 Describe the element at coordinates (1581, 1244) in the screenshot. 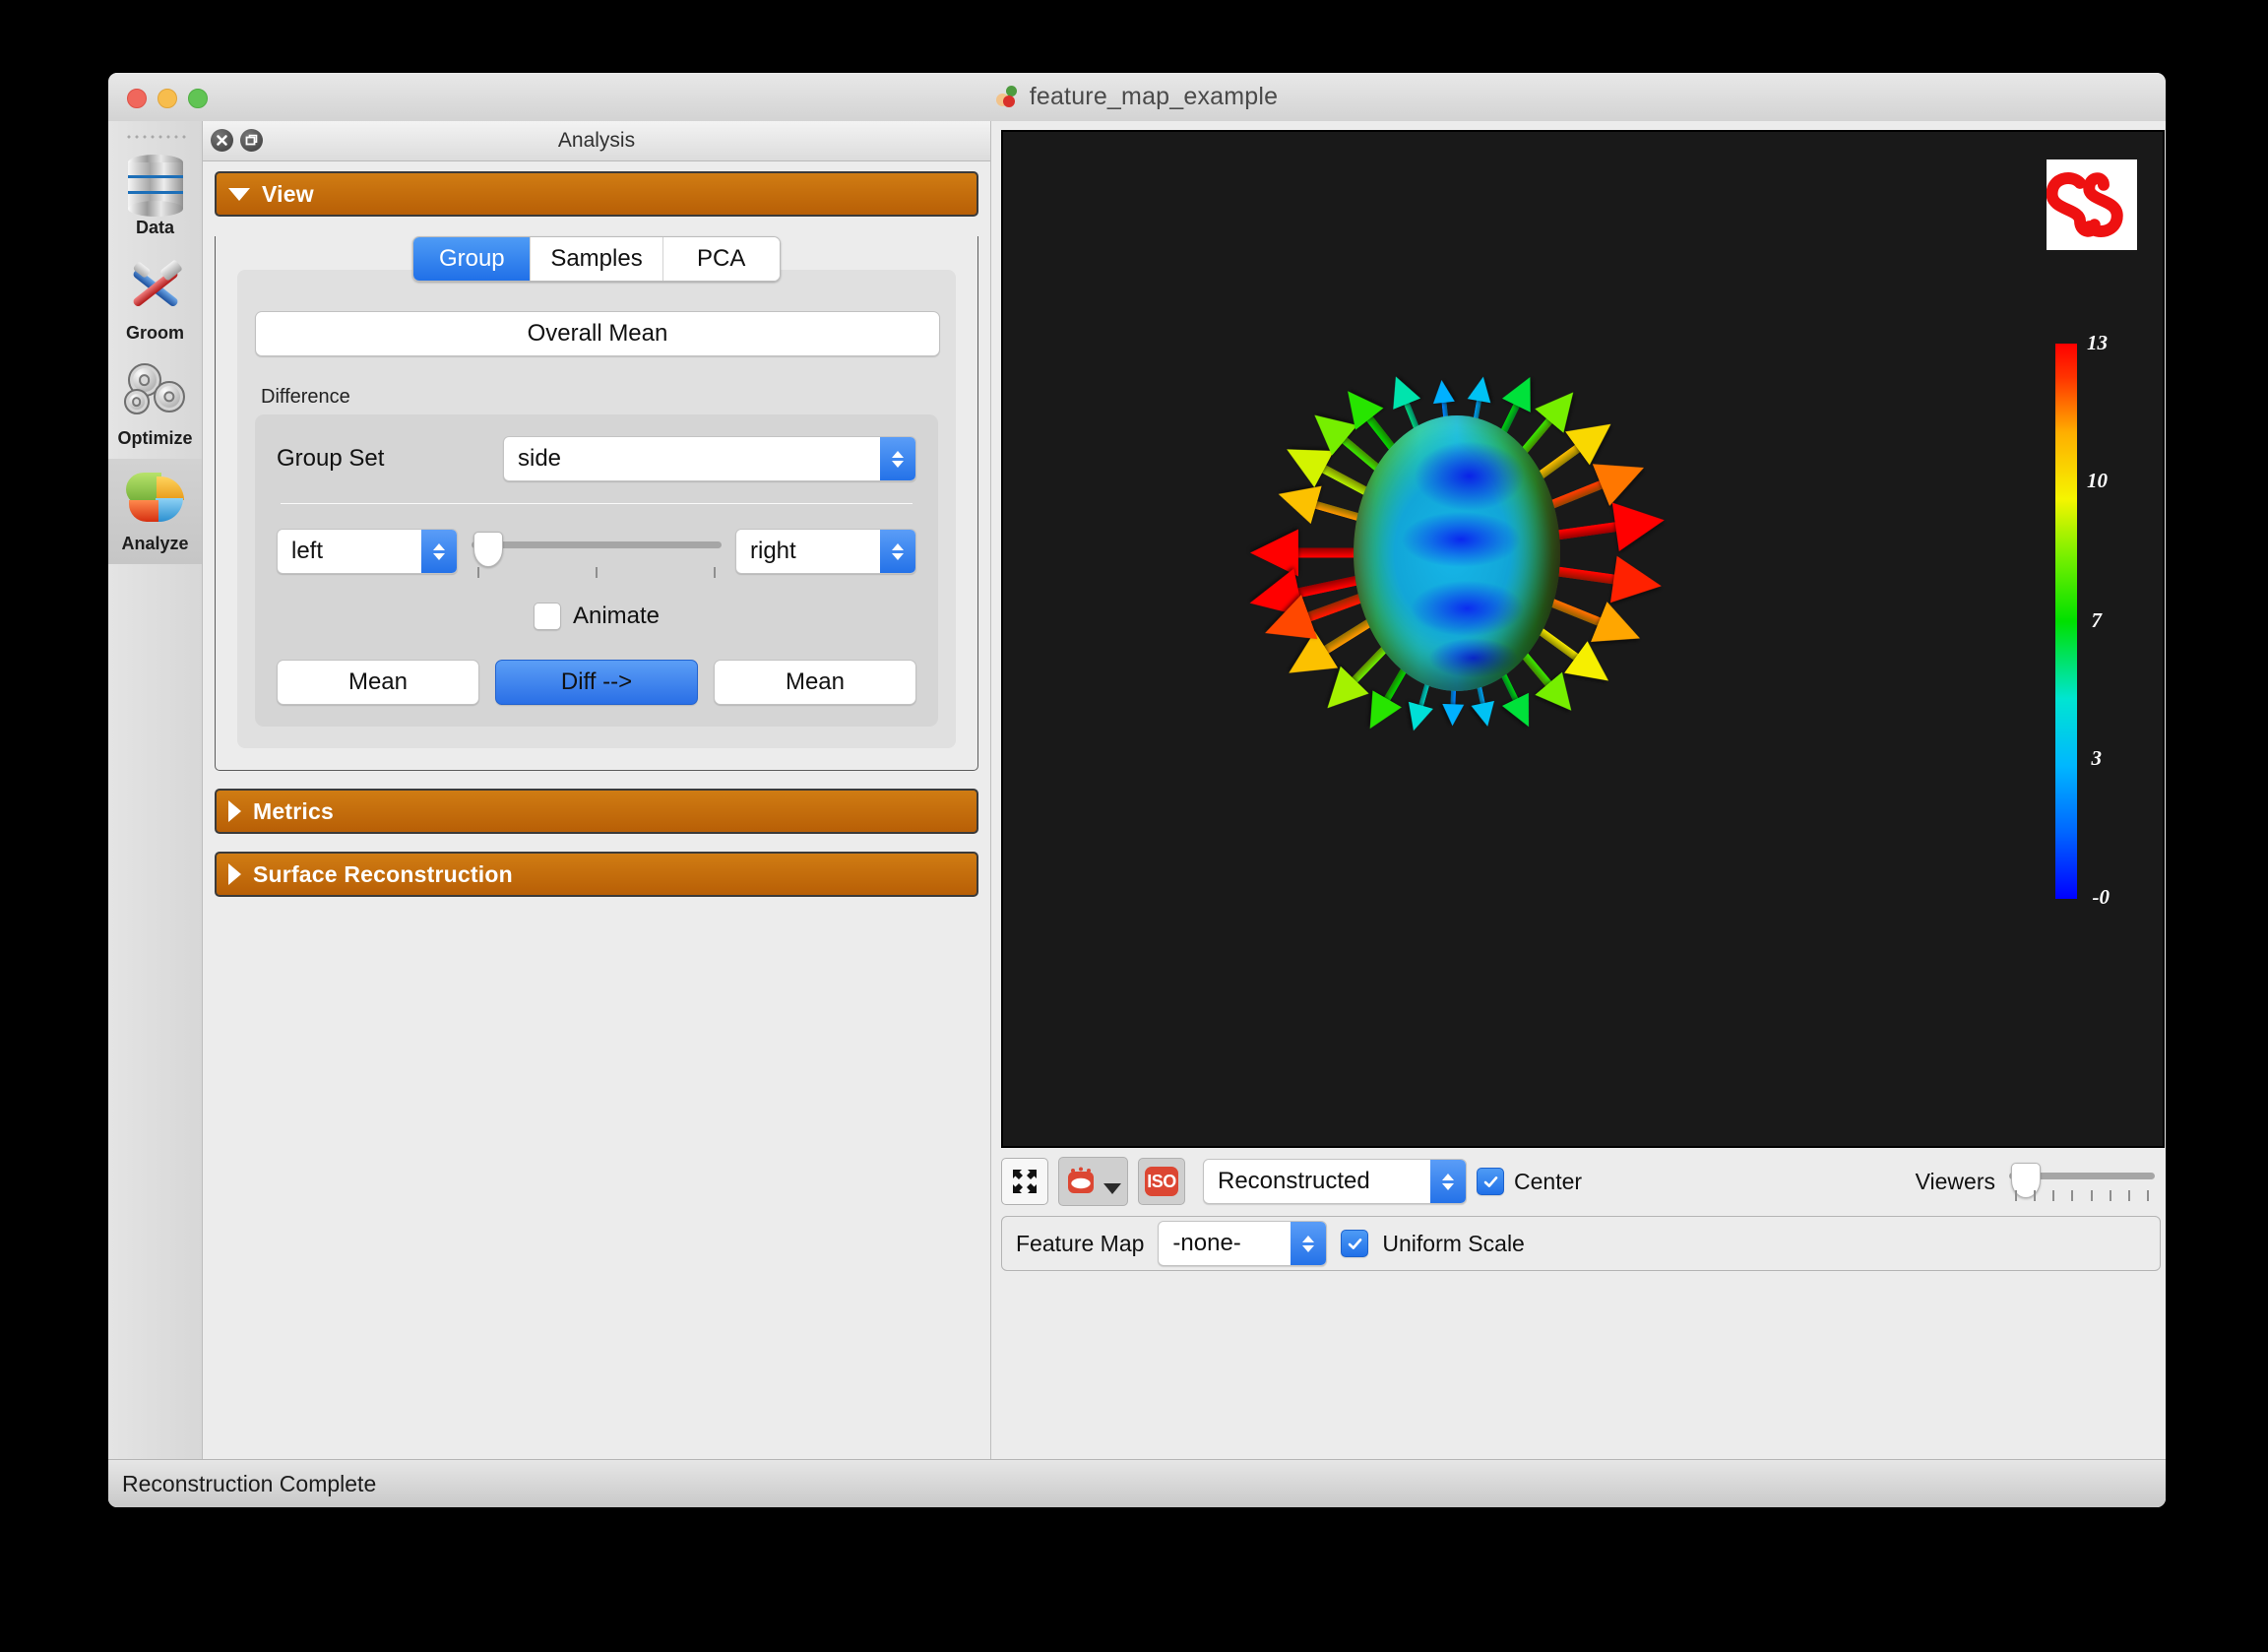

I see `feature-map-bar: Feature Map -none- Uniform Scale` at that location.